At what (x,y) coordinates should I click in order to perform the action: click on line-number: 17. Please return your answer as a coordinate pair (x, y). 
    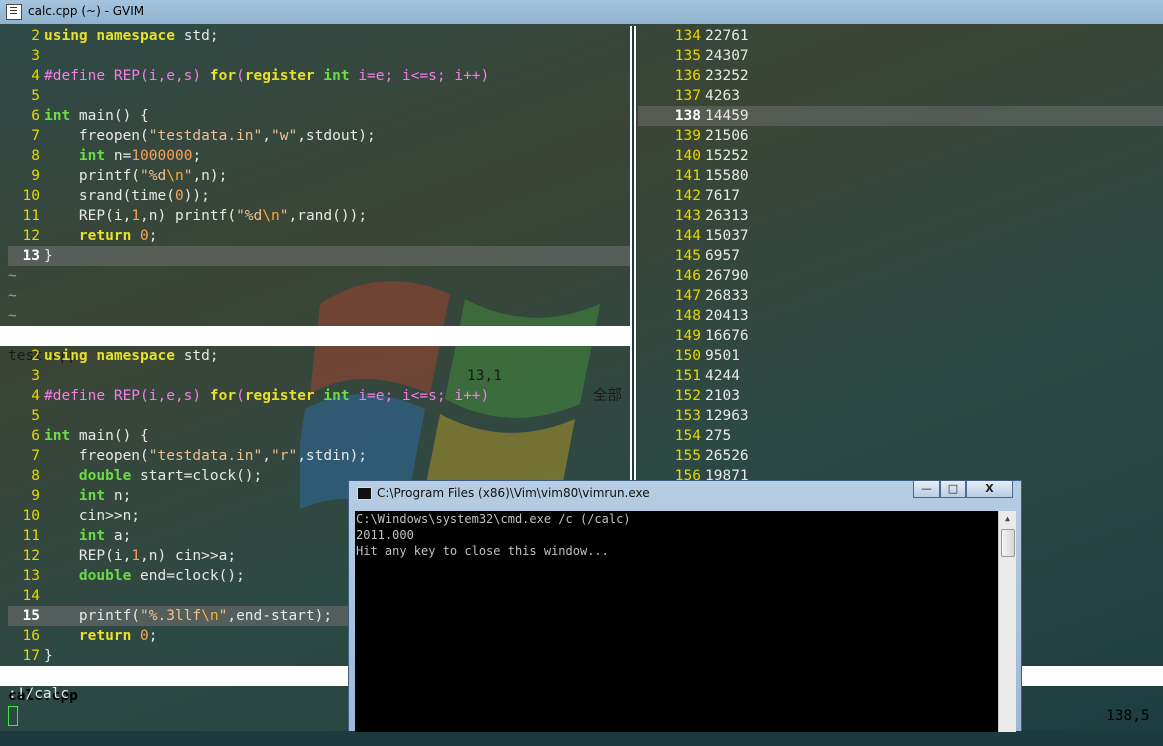
    Looking at the image, I should click on (31, 656).